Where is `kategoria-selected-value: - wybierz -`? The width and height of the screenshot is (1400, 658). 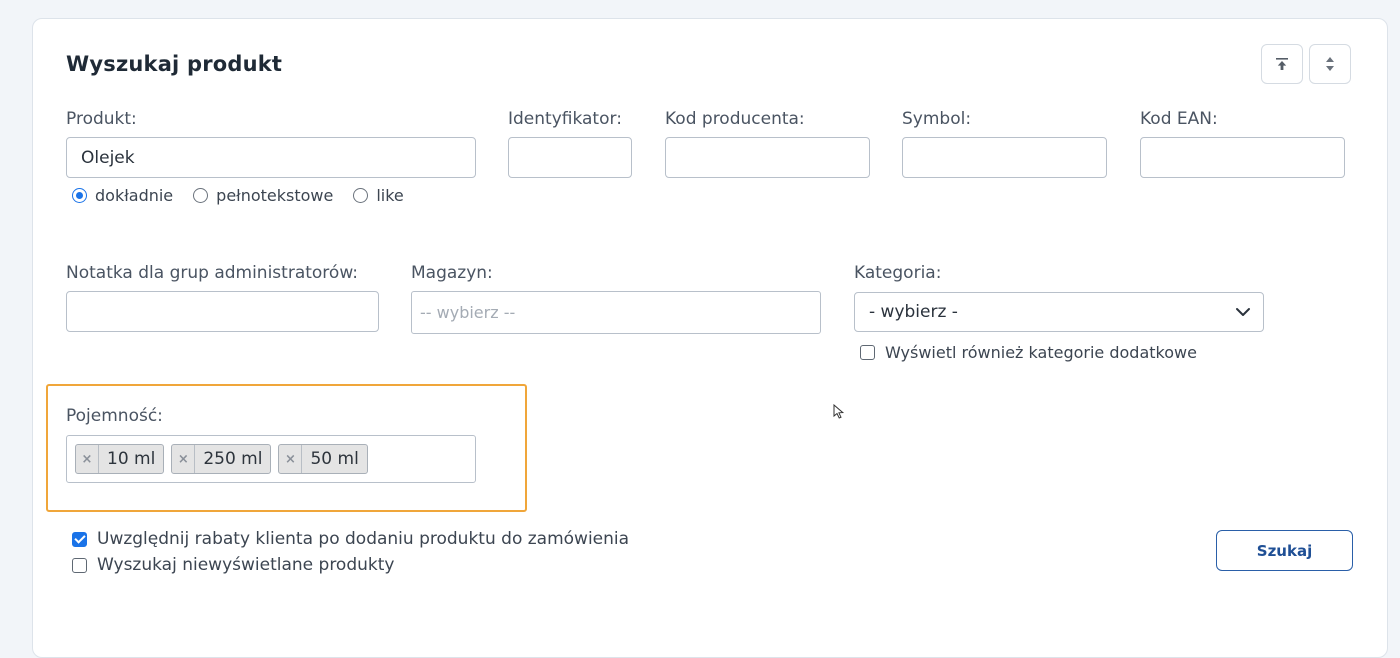 kategoria-selected-value: - wybierz - is located at coordinates (913, 312).